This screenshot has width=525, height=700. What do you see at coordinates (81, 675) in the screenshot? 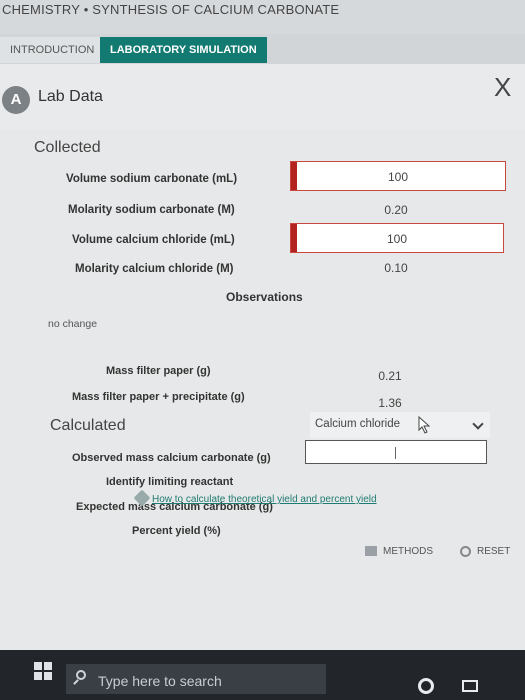
I see `search-icon` at bounding box center [81, 675].